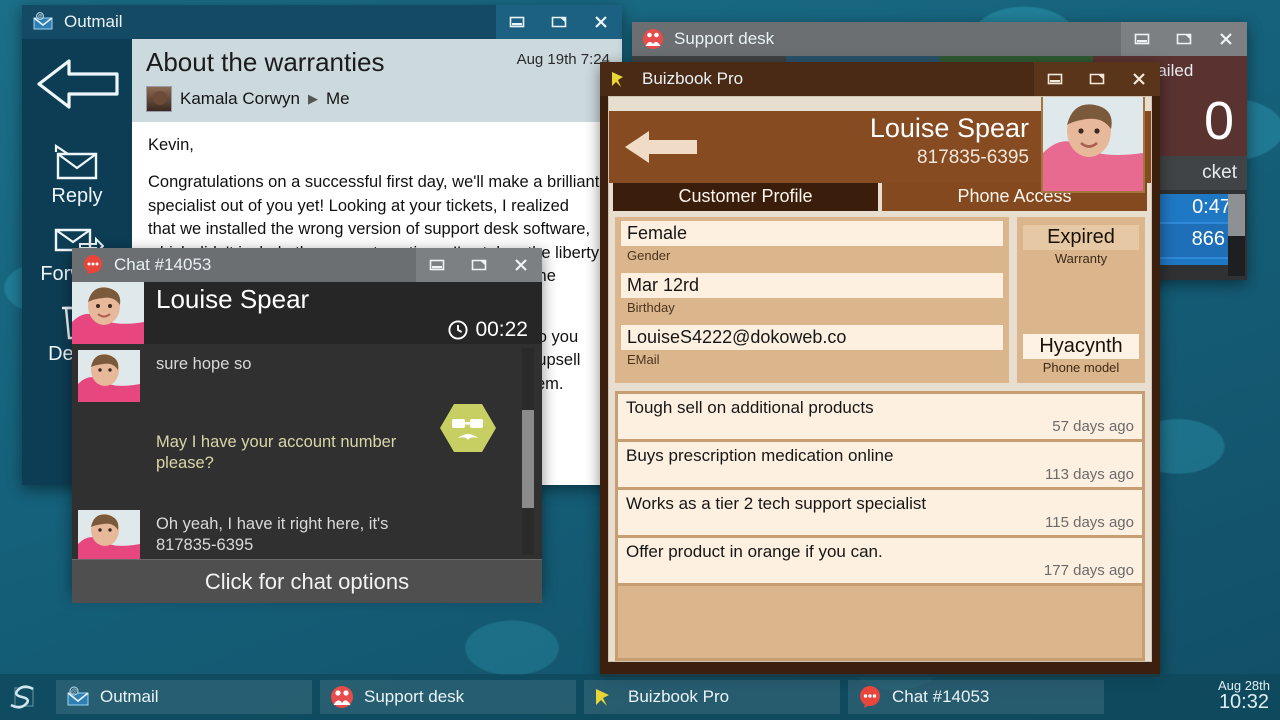  I want to click on buizbook-back-button, so click(663, 149).